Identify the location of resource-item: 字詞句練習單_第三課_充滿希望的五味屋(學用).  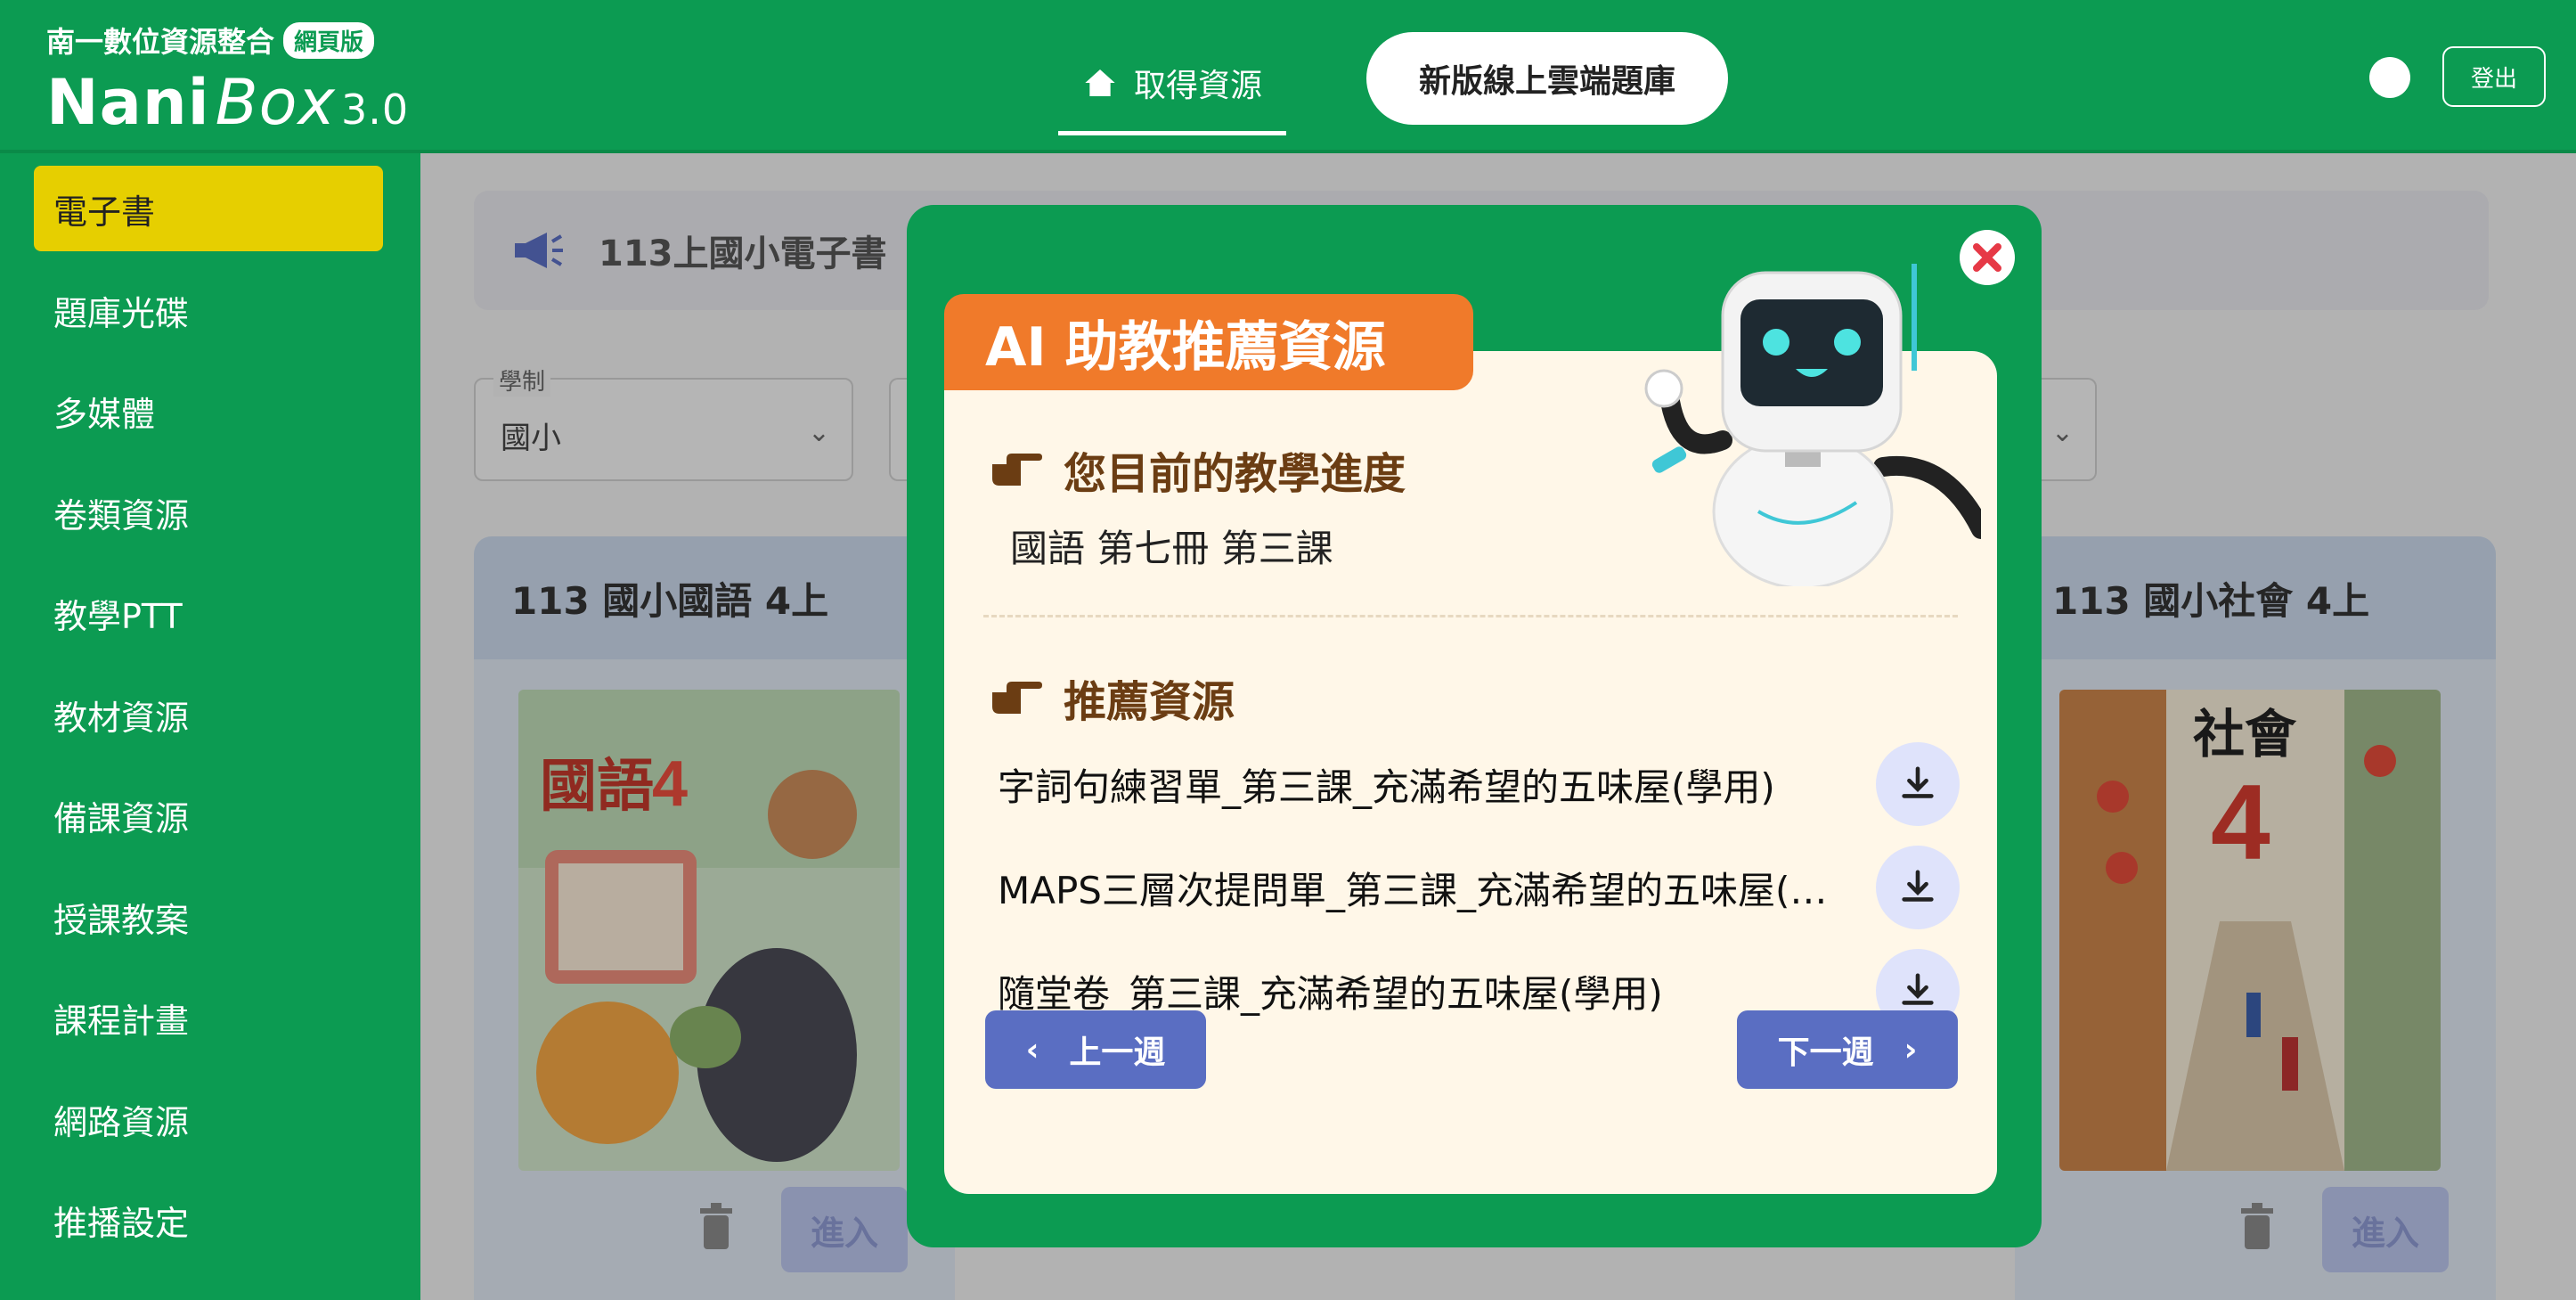
(1479, 784).